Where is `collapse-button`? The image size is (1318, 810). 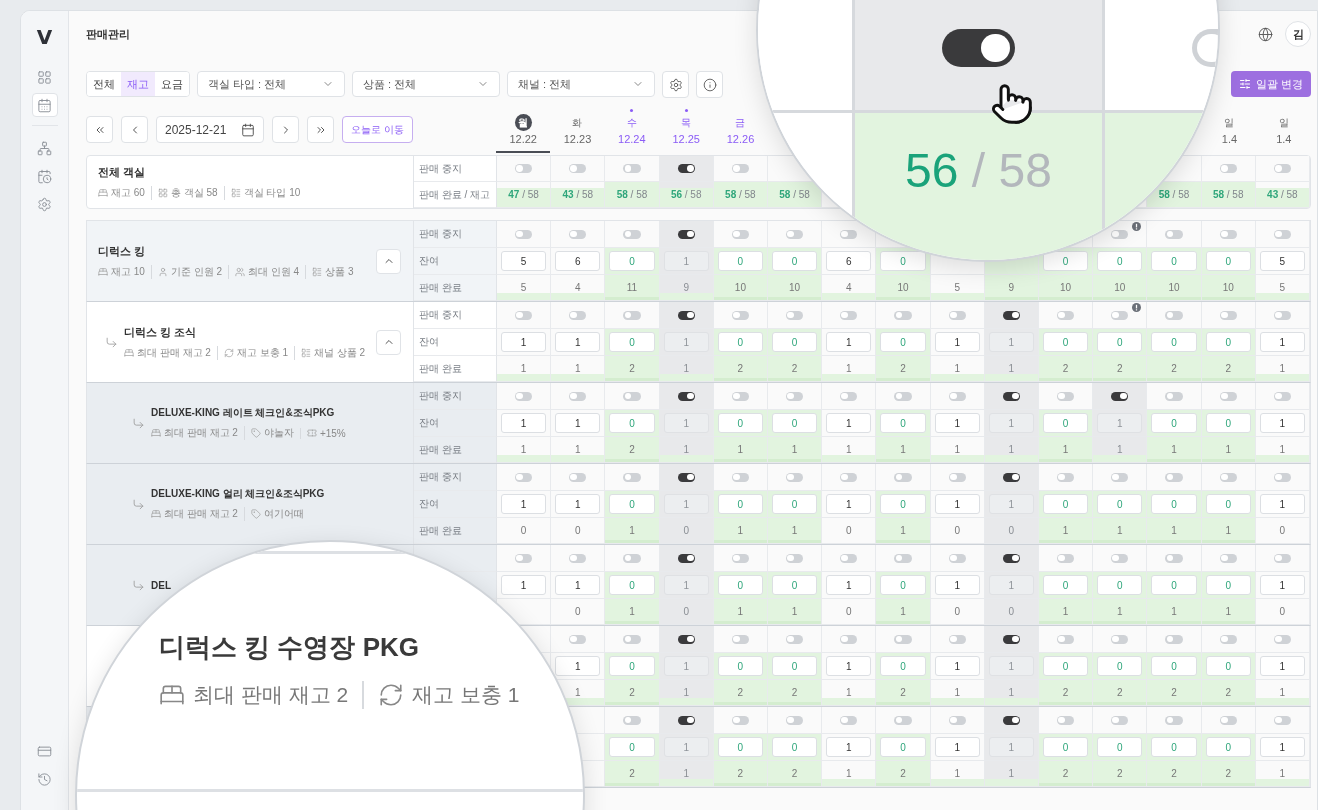
collapse-button is located at coordinates (388, 342).